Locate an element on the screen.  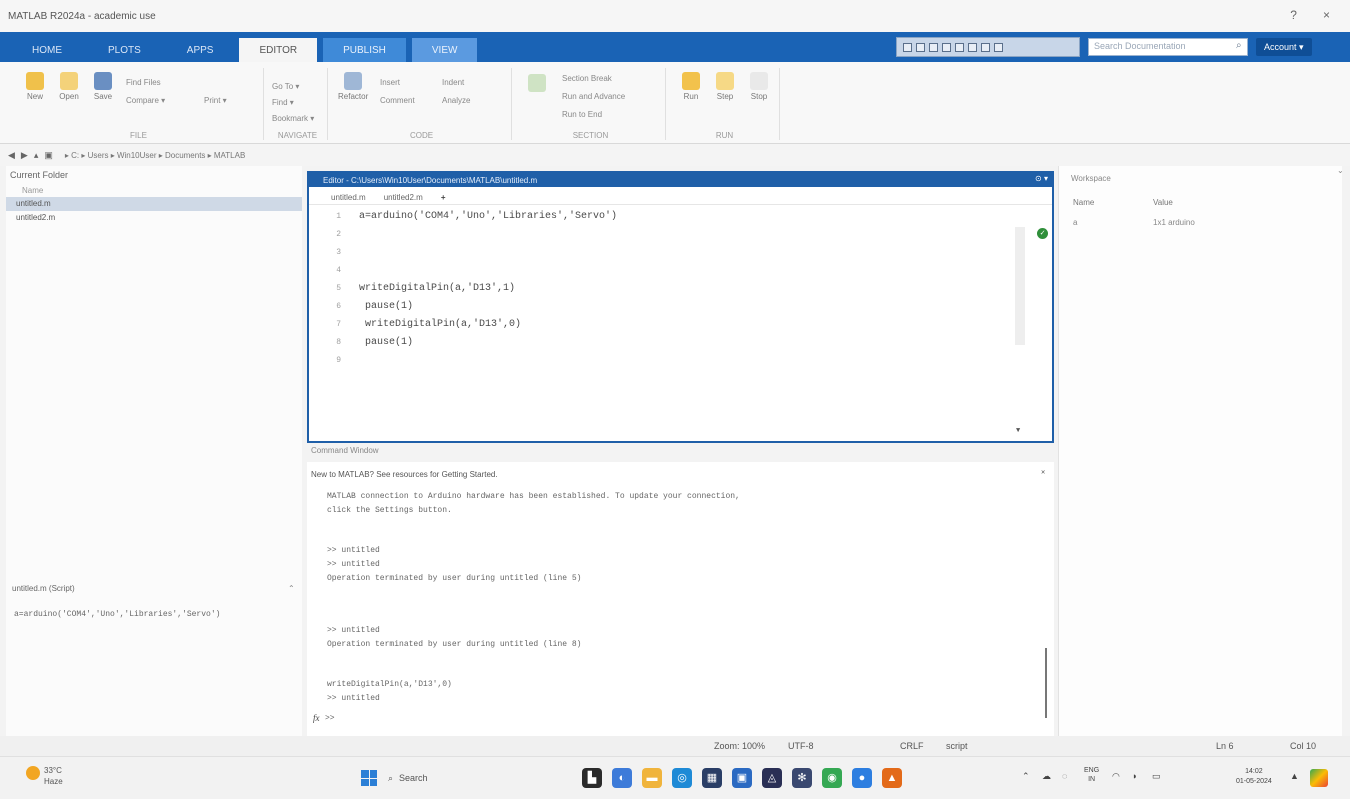
task-view-icon: ▙ is located at coordinates (592, 778).